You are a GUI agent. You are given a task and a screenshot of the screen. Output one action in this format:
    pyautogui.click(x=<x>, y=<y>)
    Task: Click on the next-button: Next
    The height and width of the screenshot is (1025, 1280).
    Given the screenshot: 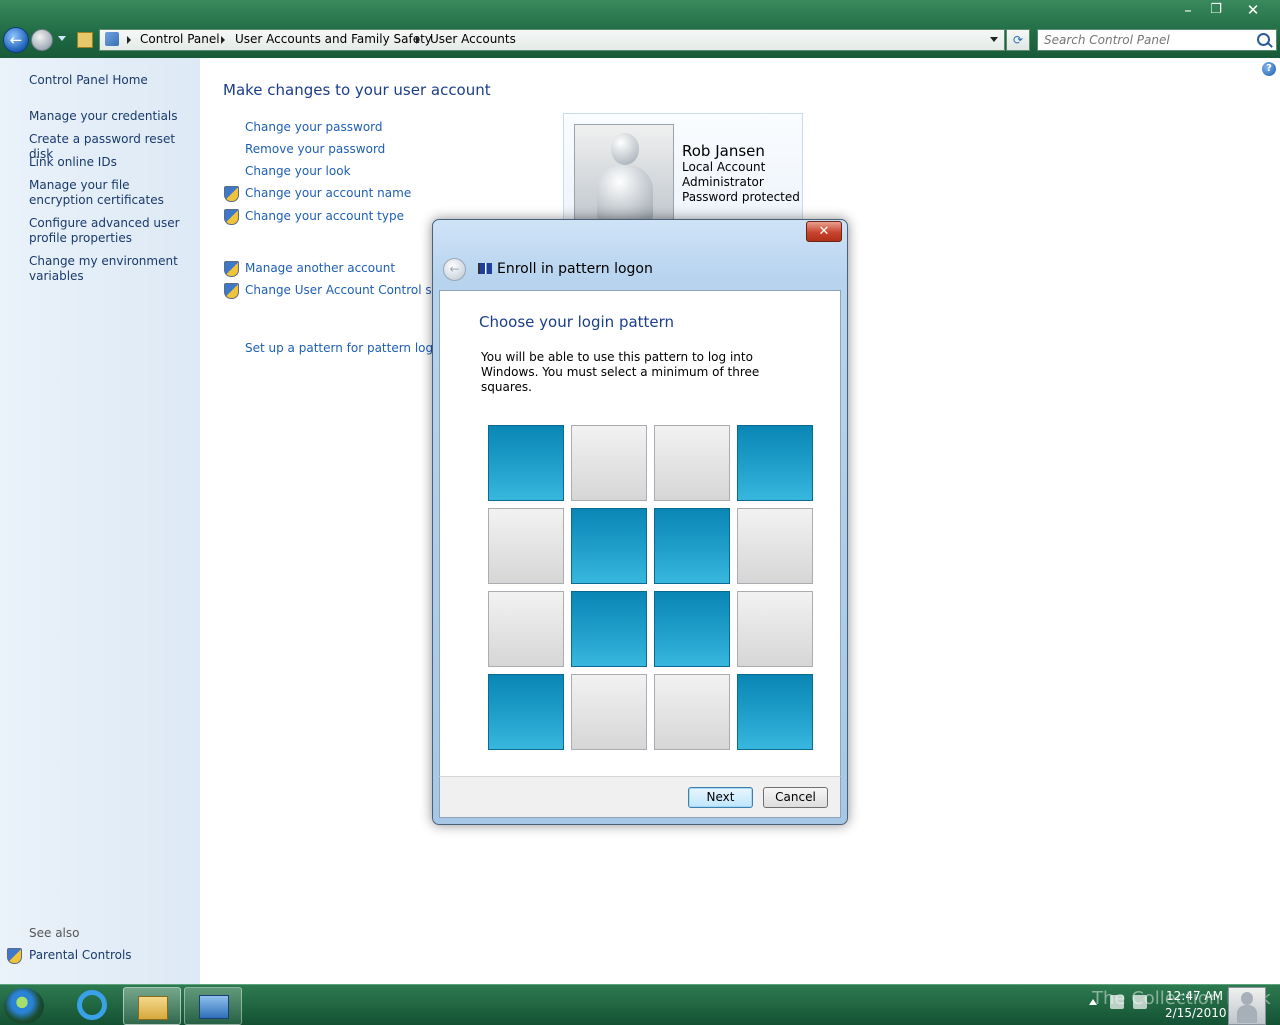 What is the action you would take?
    pyautogui.click(x=720, y=797)
    